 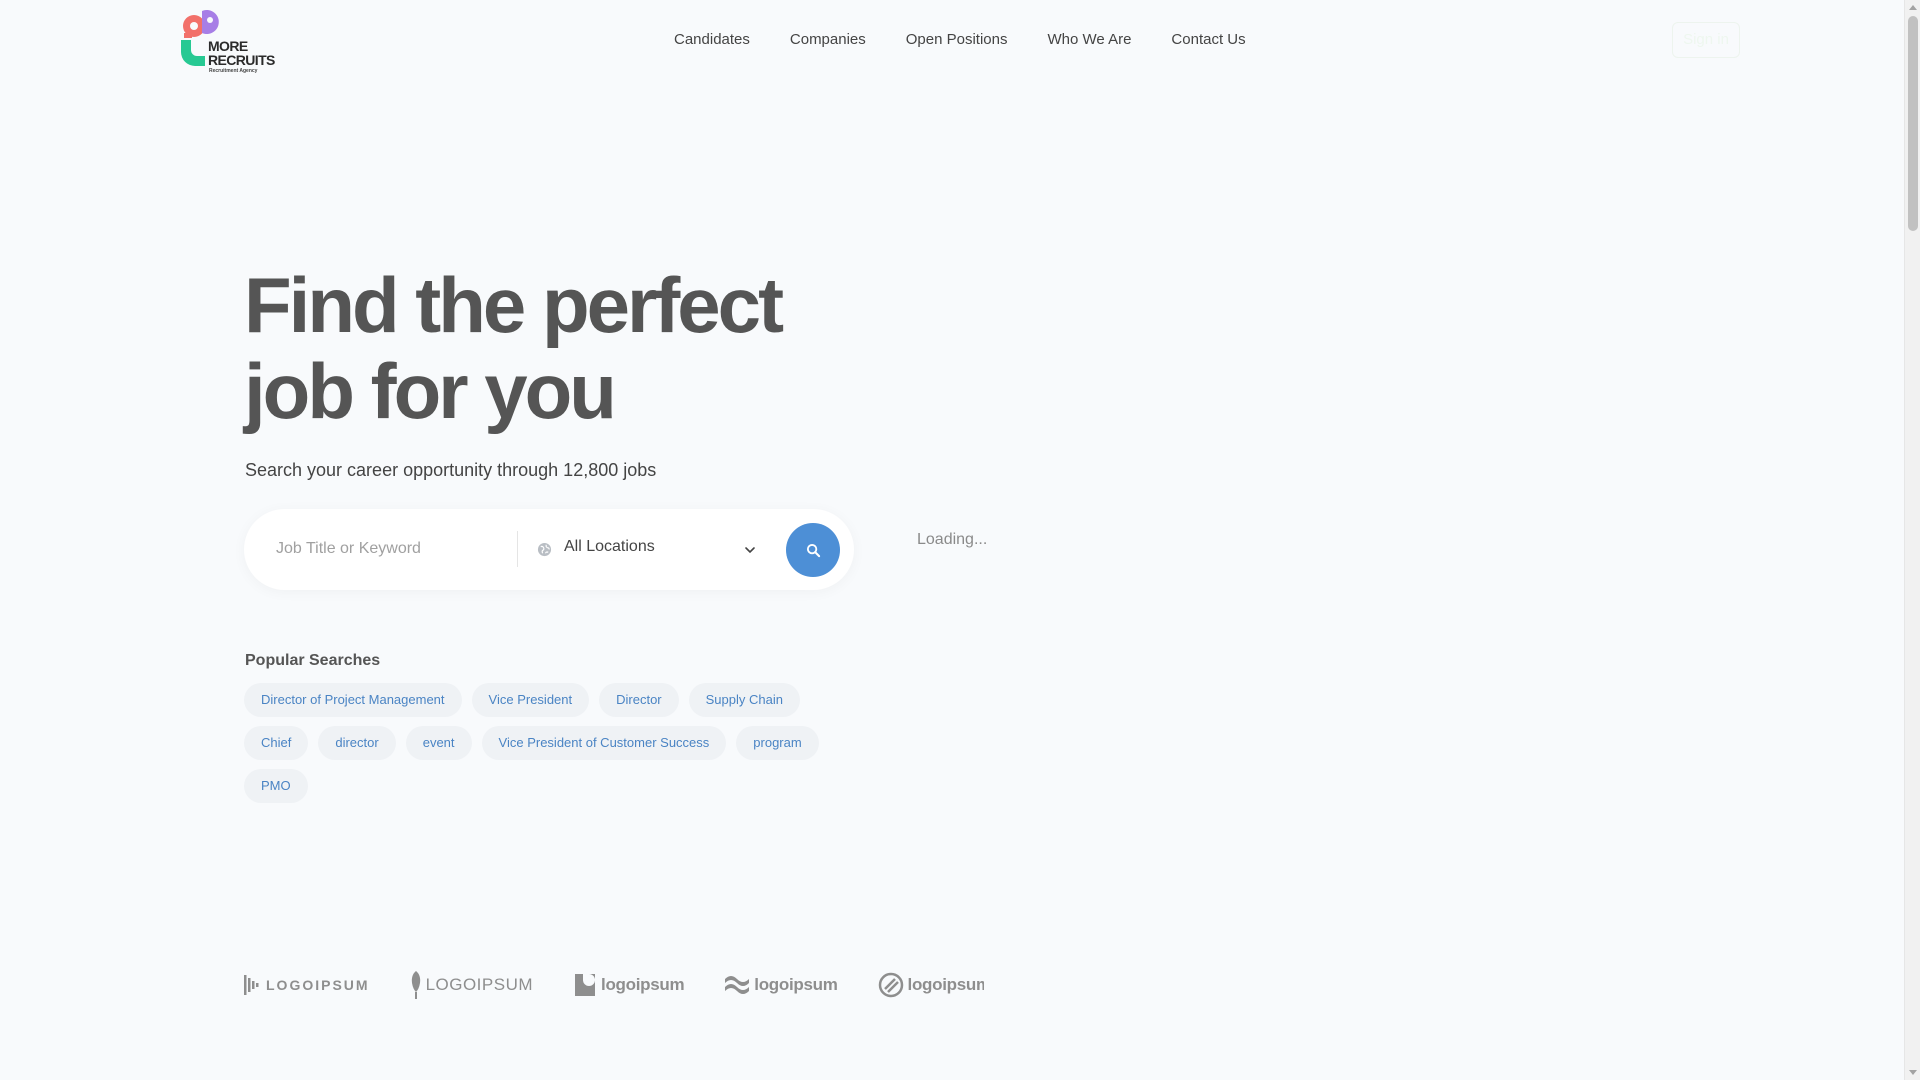 What do you see at coordinates (604, 743) in the screenshot?
I see `popular-search-tag: Vice President of Customer Success` at bounding box center [604, 743].